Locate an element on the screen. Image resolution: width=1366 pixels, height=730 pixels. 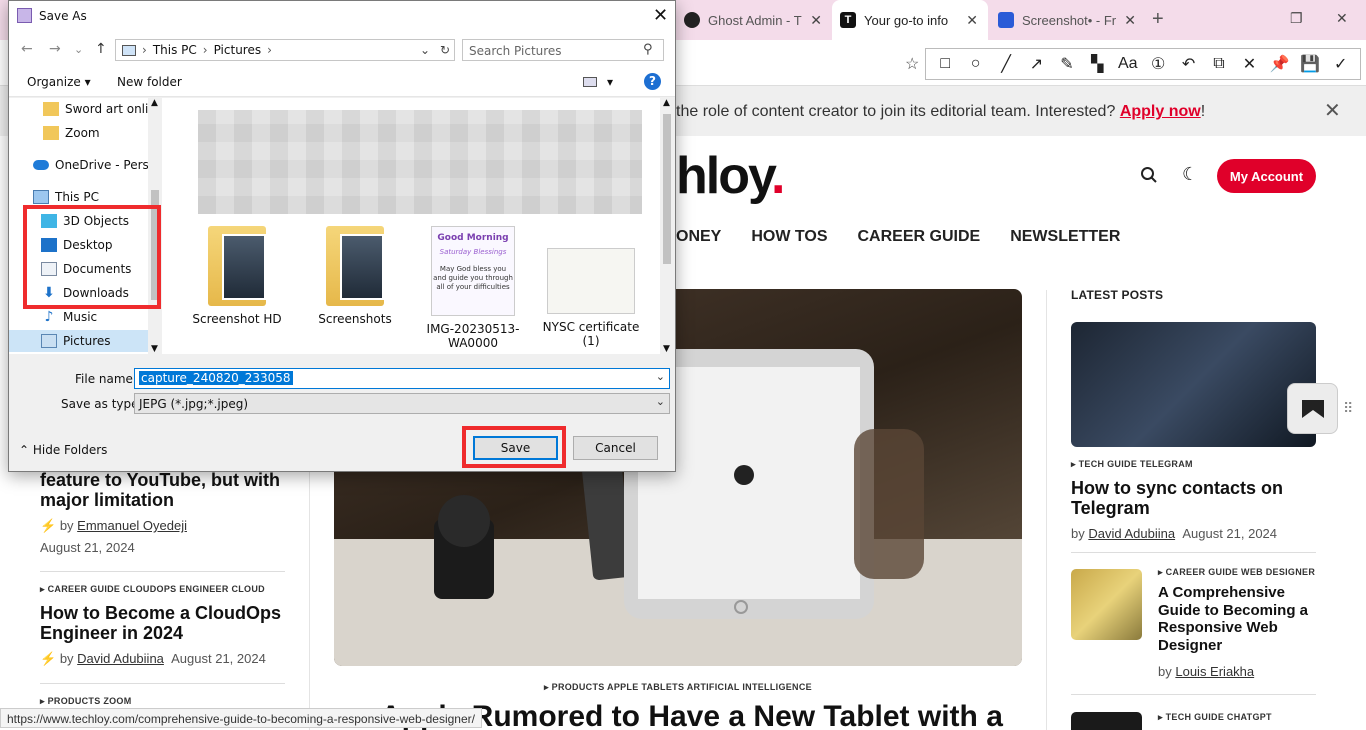
address-dropdown-icon: ⌄ is located at coordinates (425, 50).